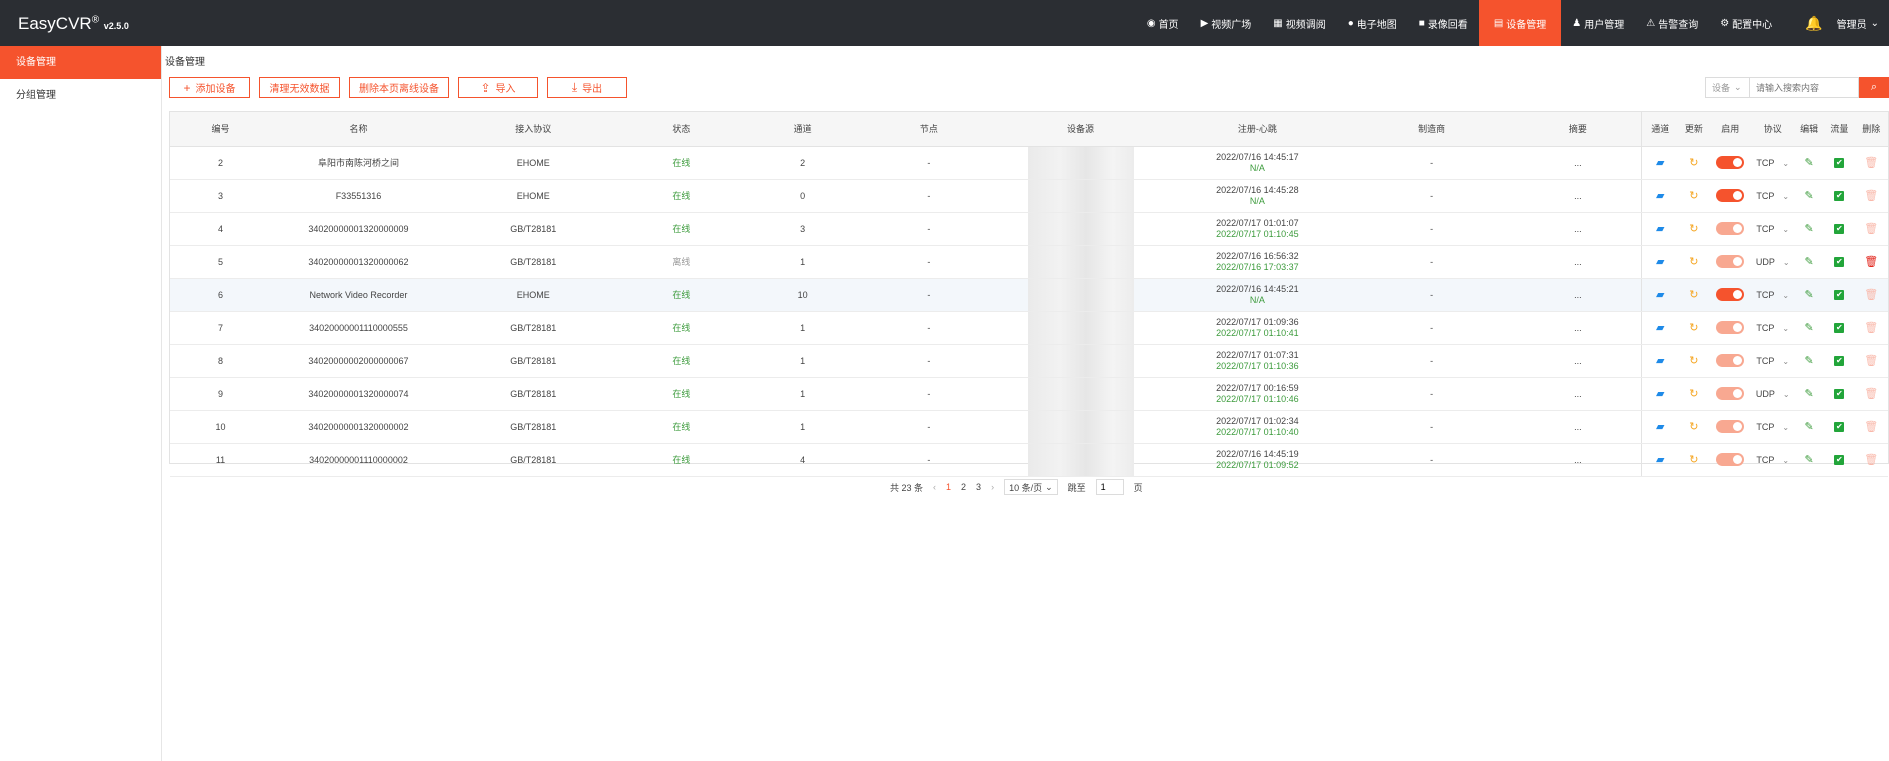 The height and width of the screenshot is (761, 1889). What do you see at coordinates (1672, 23) in the screenshot?
I see `nav-item-7: ⚠ 告警查询` at bounding box center [1672, 23].